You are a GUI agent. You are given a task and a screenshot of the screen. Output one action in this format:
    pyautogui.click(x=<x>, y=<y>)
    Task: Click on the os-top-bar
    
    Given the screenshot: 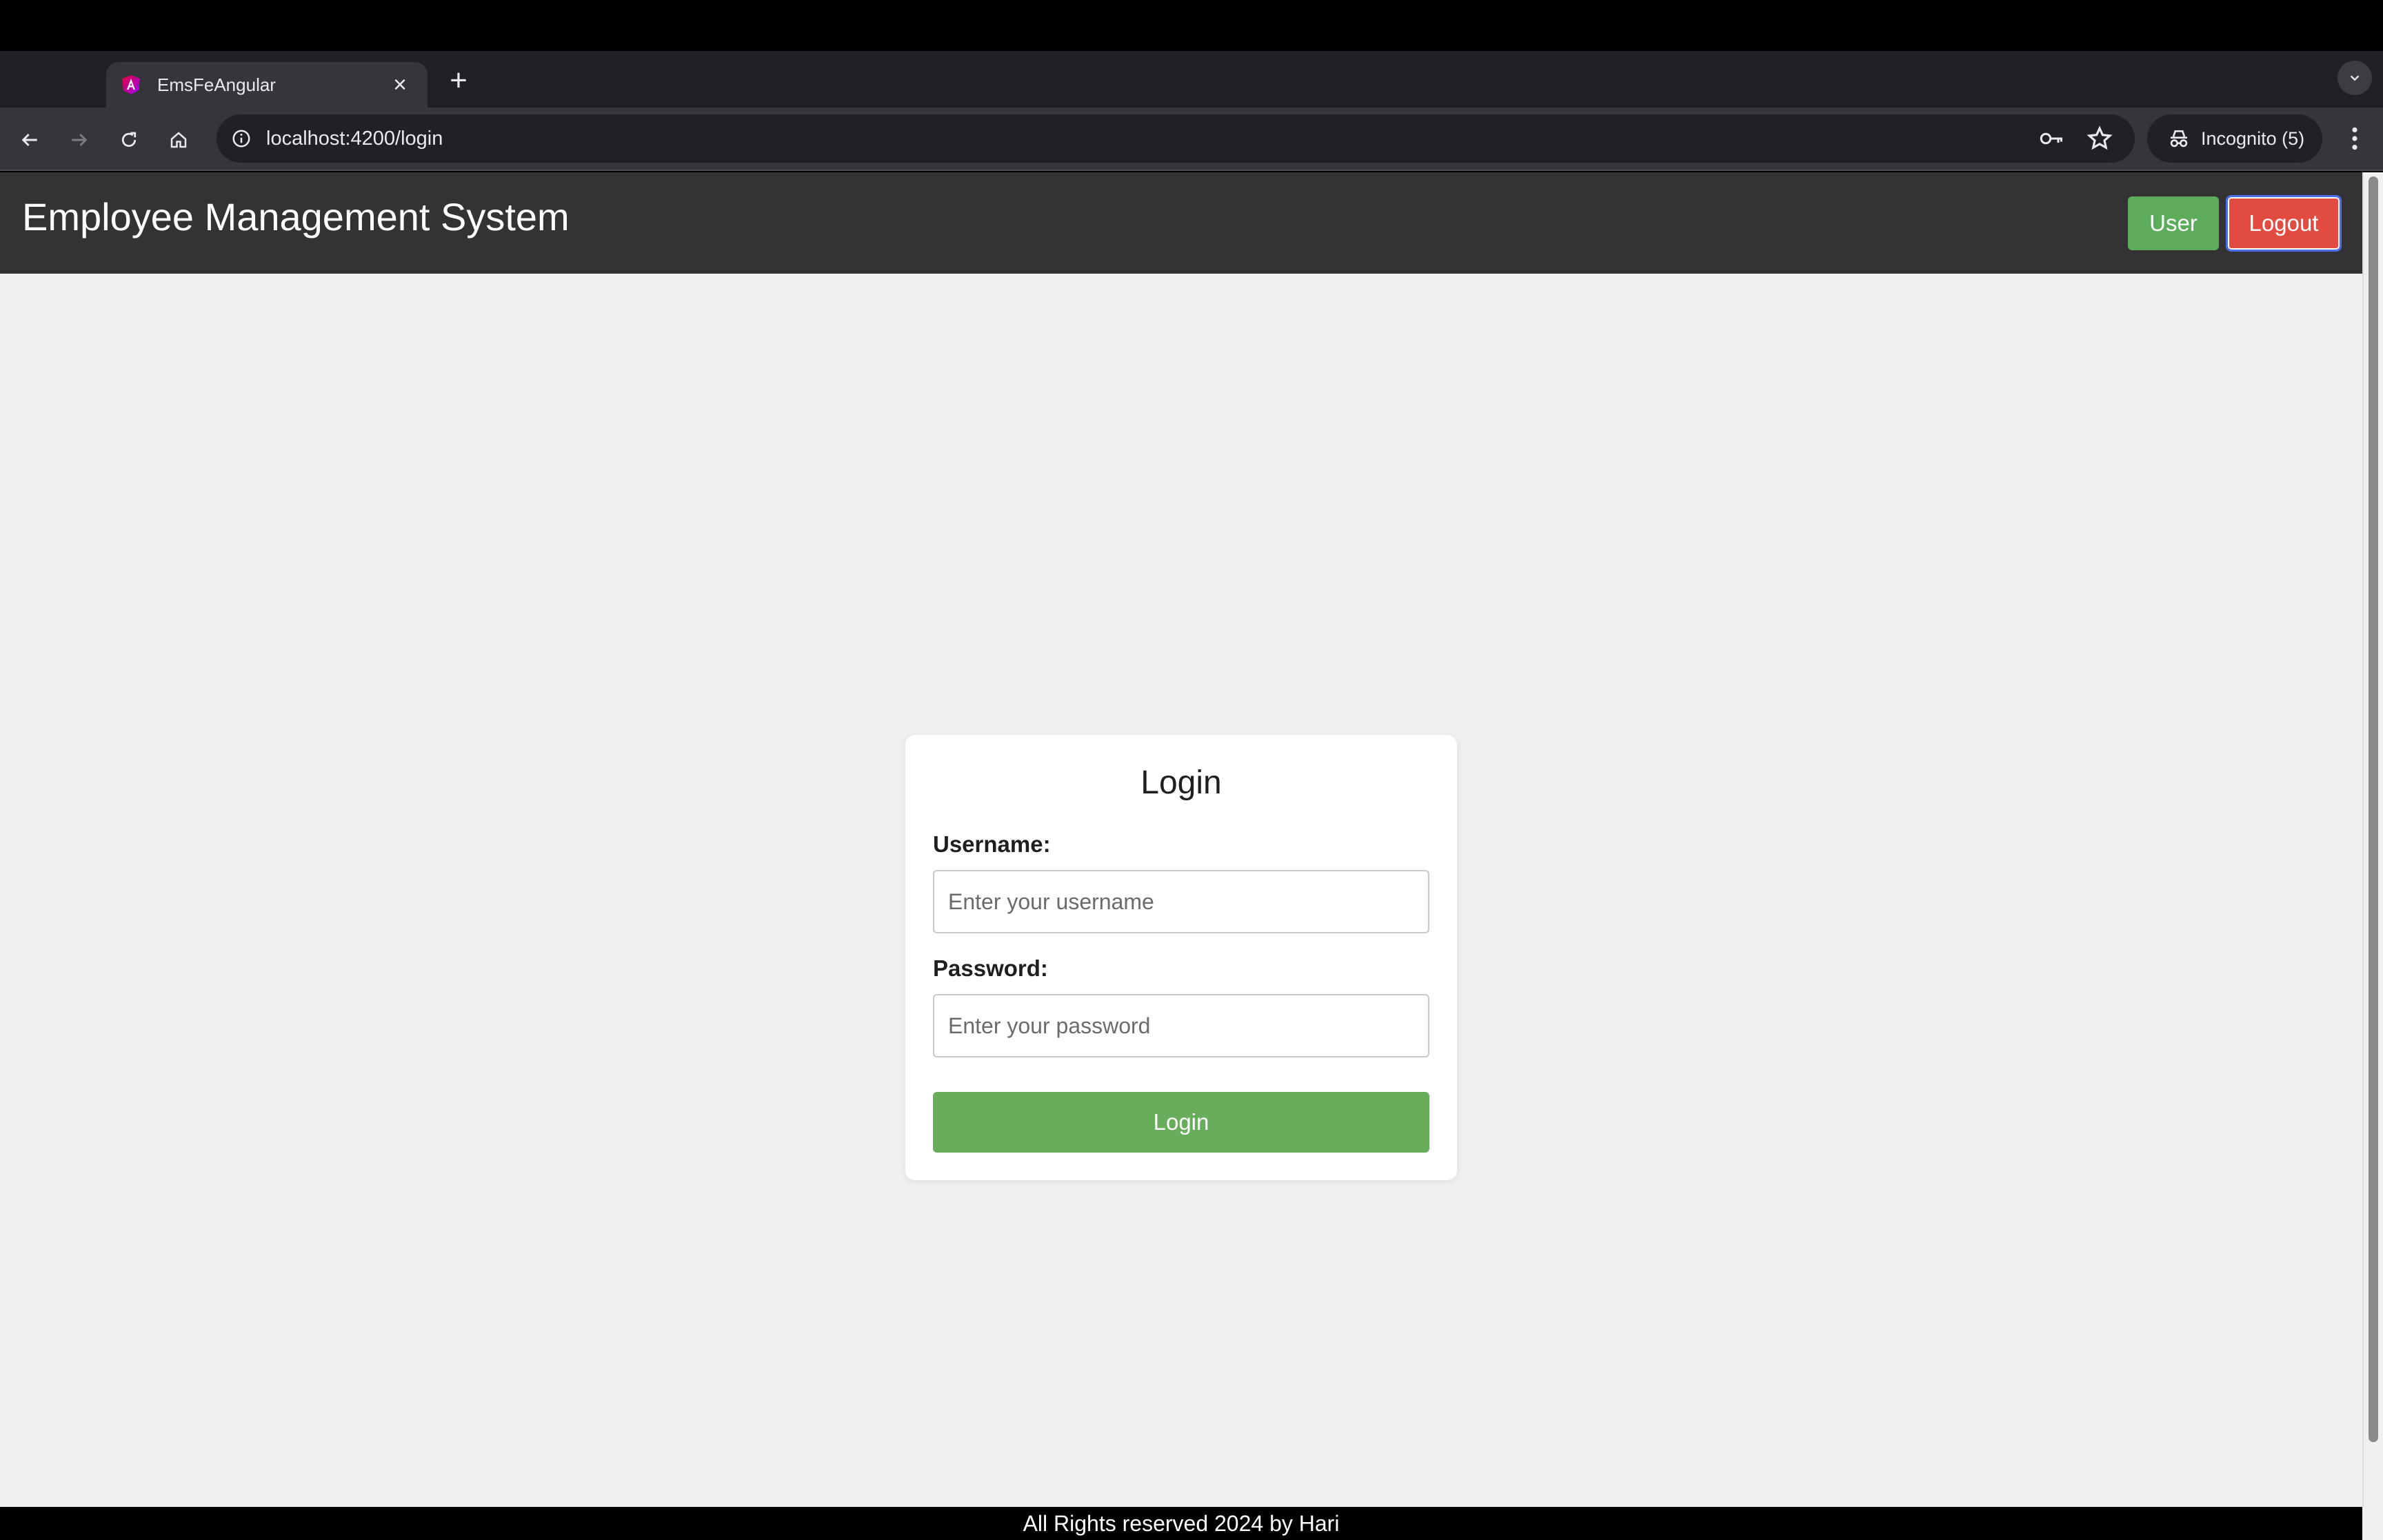 What is the action you would take?
    pyautogui.click(x=1191, y=26)
    